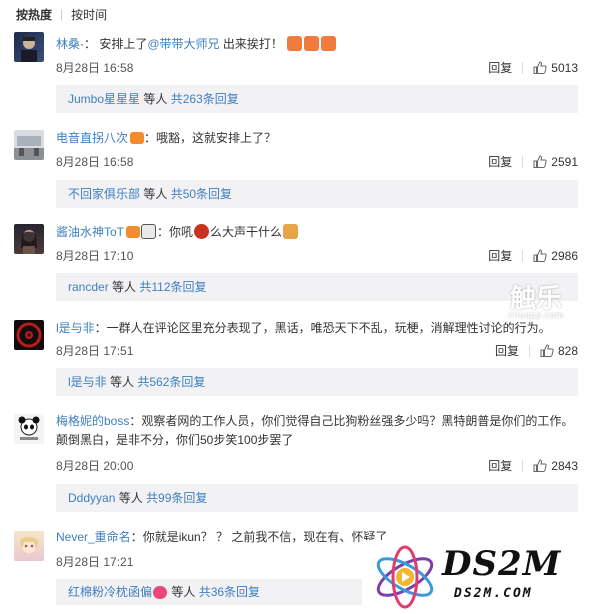 This screenshot has width=598, height=614. What do you see at coordinates (205, 99) in the screenshot?
I see `reply-count-link: 共263条回复` at bounding box center [205, 99].